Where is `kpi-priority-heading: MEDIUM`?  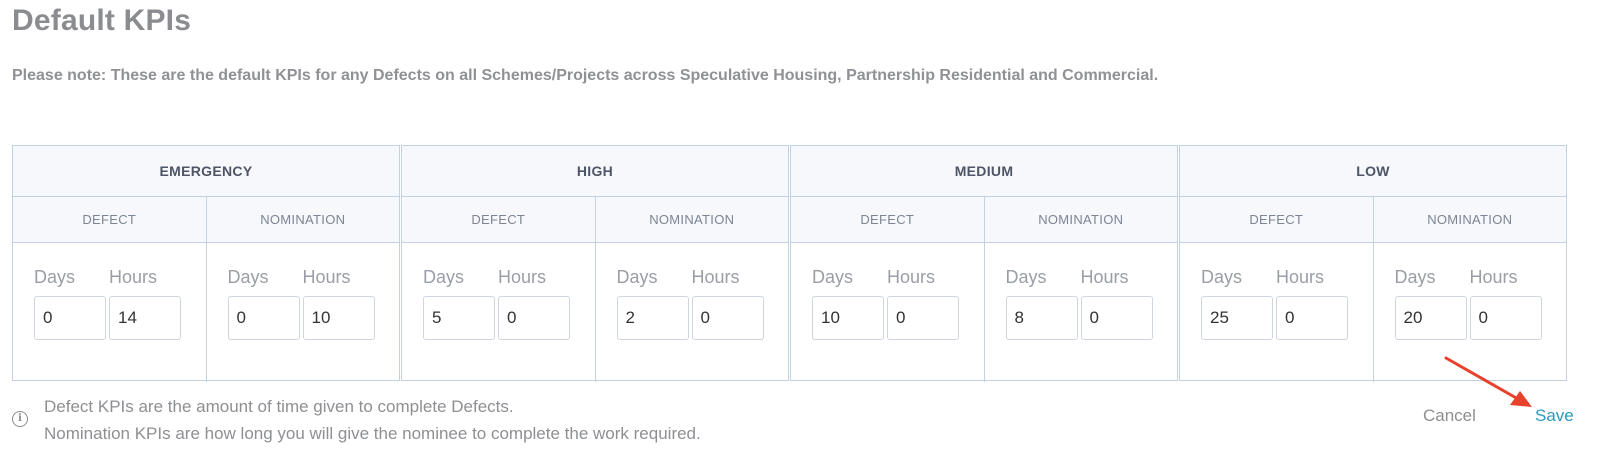
kpi-priority-heading: MEDIUM is located at coordinates (984, 171).